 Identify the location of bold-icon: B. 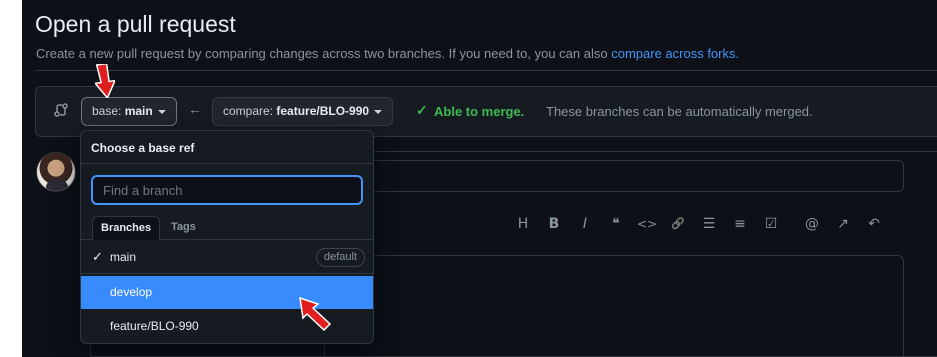
(554, 224).